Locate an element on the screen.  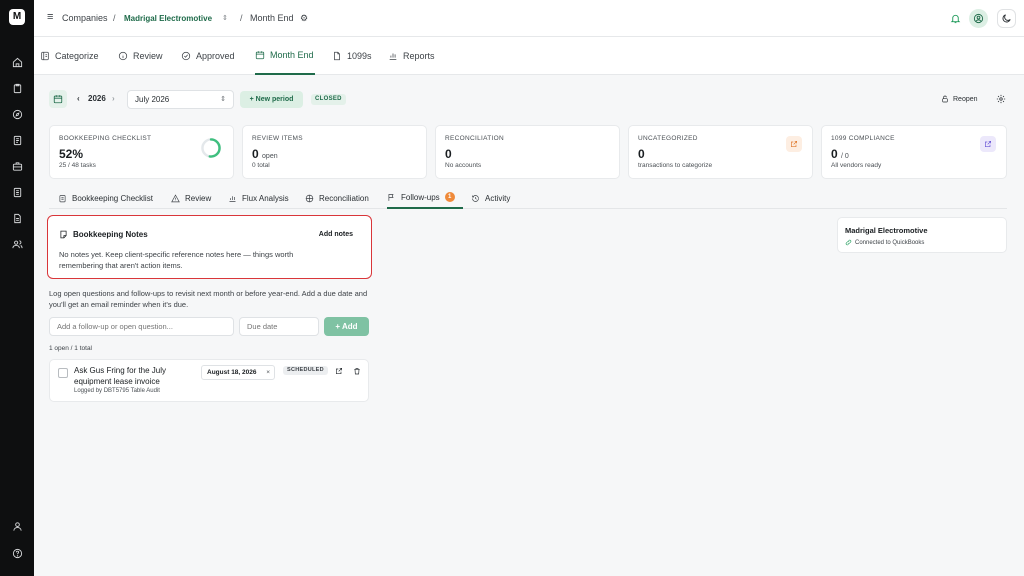
help-icon is located at coordinates (17, 553).